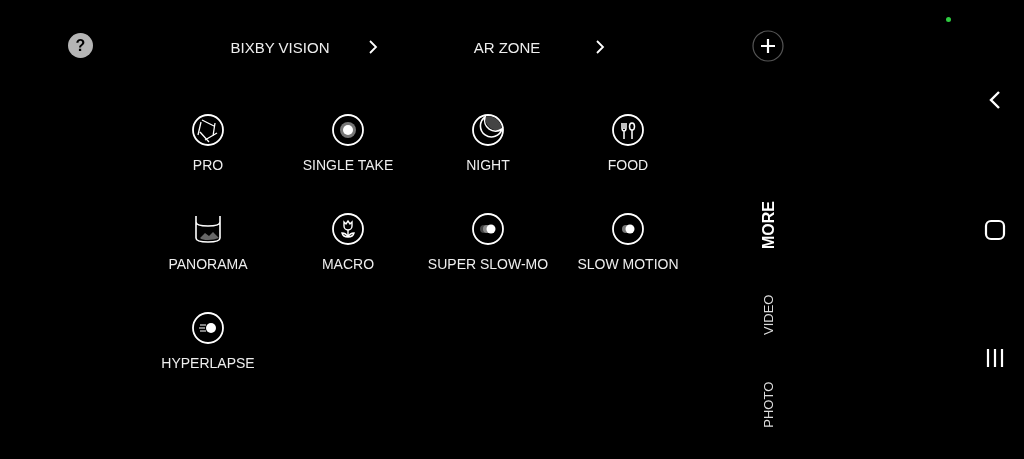 This screenshot has height=459, width=1024. I want to click on mode-button: SLOW MOTION, so click(628, 264).